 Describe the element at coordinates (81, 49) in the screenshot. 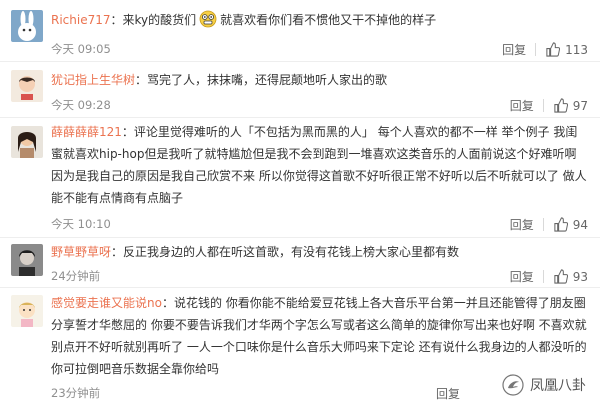

I see `comment-time: 今天 09:05` at that location.